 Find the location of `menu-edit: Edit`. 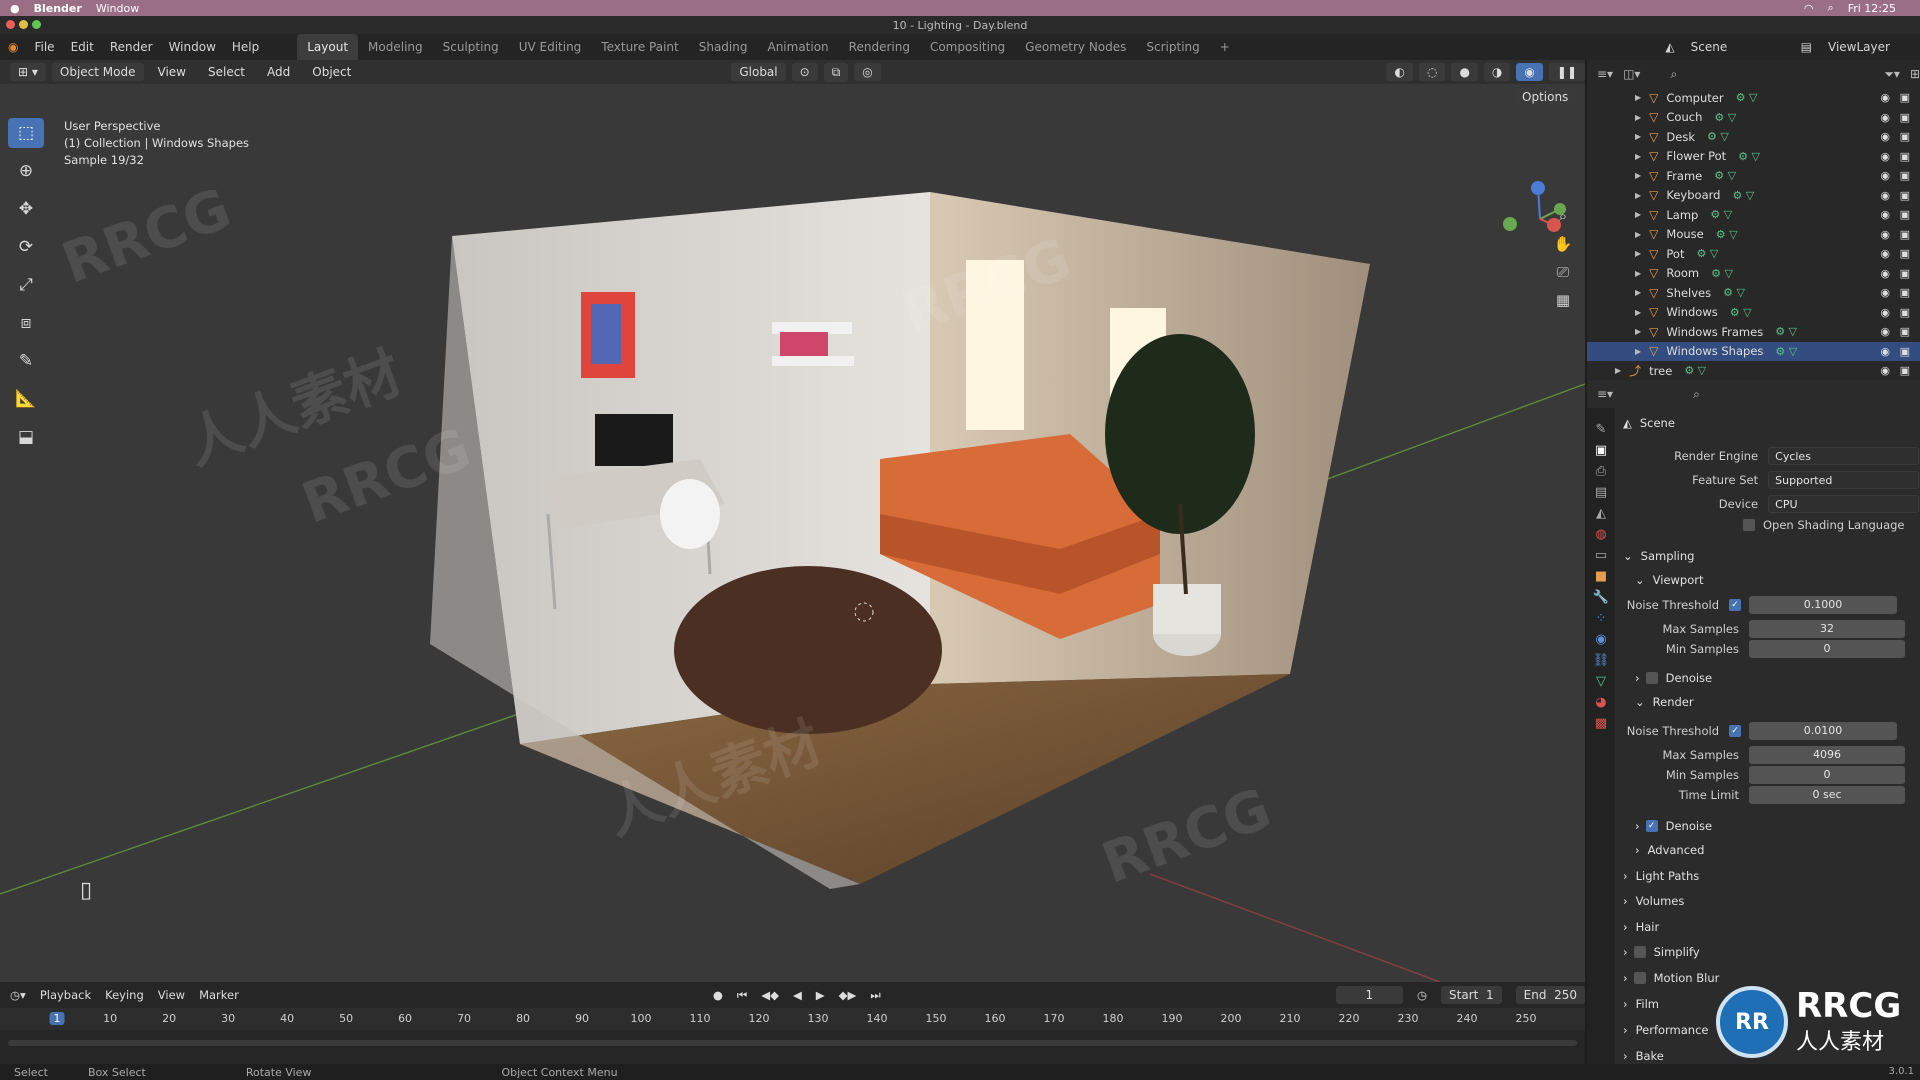

menu-edit: Edit is located at coordinates (82, 47).